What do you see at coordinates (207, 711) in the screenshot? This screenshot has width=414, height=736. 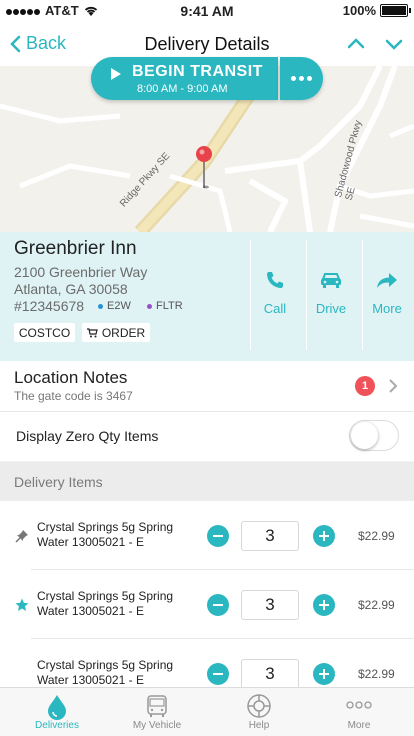 I see `tab-bar: Deliveries My Vehicle Help More` at bounding box center [207, 711].